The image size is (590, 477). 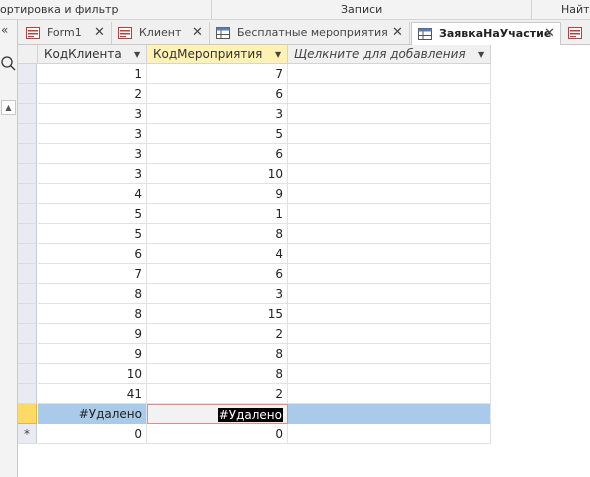 What do you see at coordinates (27, 434) in the screenshot?
I see `new-record-icon: *` at bounding box center [27, 434].